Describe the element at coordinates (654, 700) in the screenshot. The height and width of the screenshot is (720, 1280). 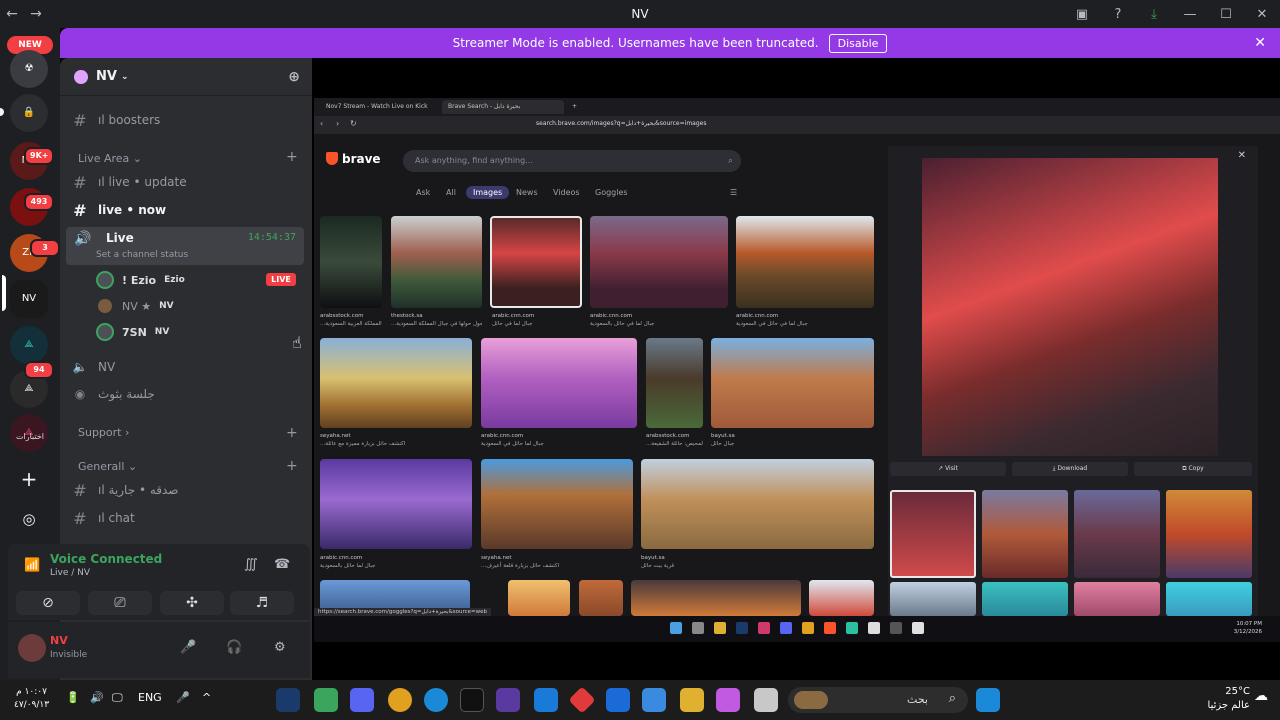
I see `store-icon` at that location.